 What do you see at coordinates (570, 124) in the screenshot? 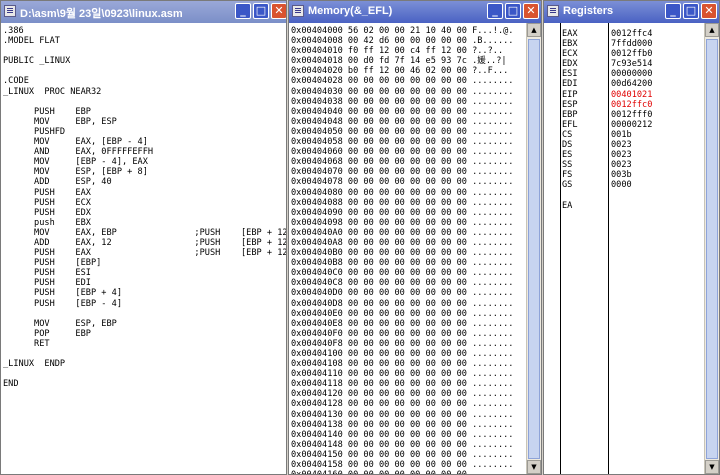
I see `register-name: EFL` at bounding box center [570, 124].